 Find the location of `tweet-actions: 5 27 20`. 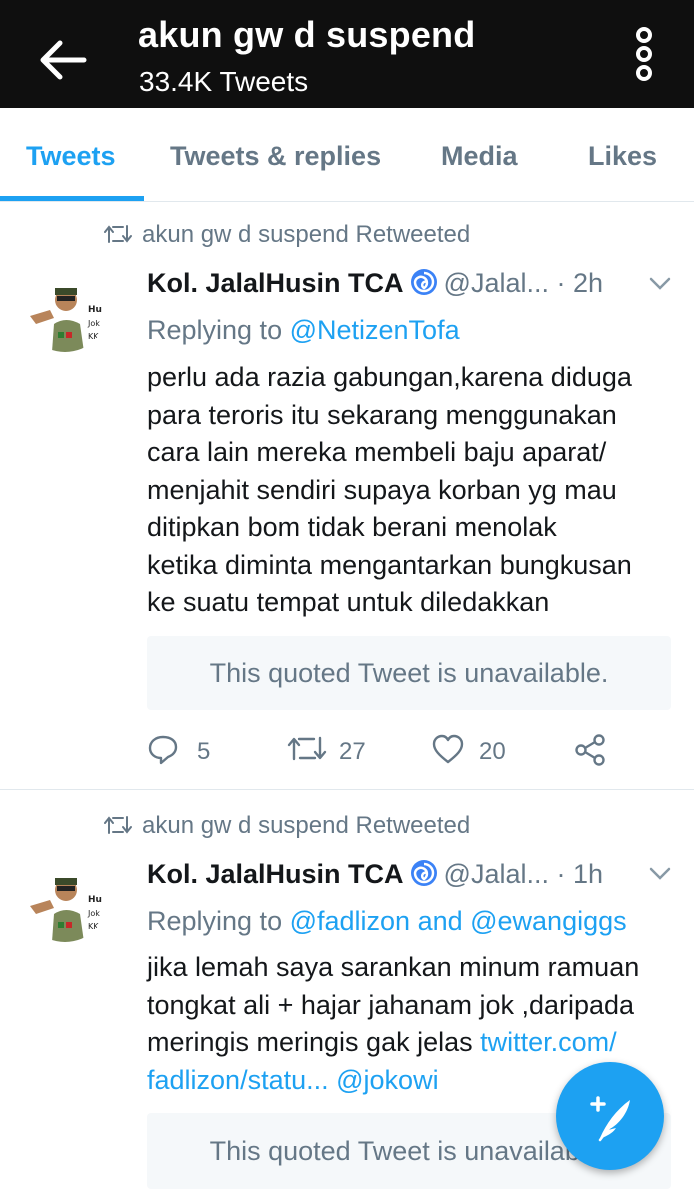

tweet-actions: 5 27 20 is located at coordinates (412, 751).